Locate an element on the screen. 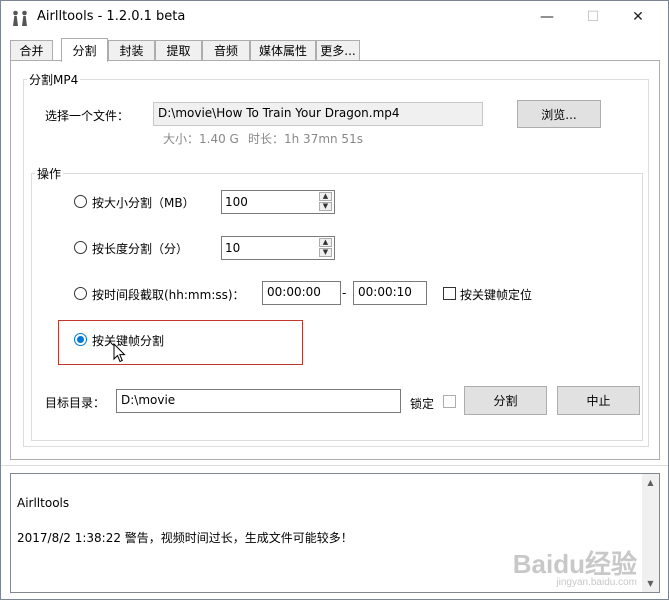  window-title: Airlltools - 1.2.0.1 beta is located at coordinates (111, 16).